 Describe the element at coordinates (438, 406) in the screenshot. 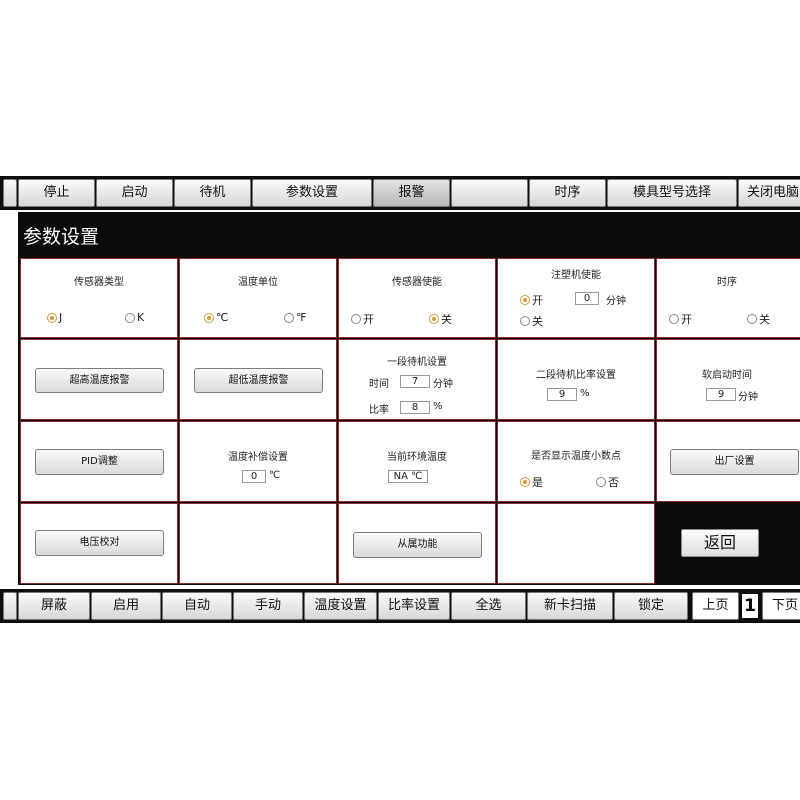

I see `standby1-ratio-unit: %` at that location.